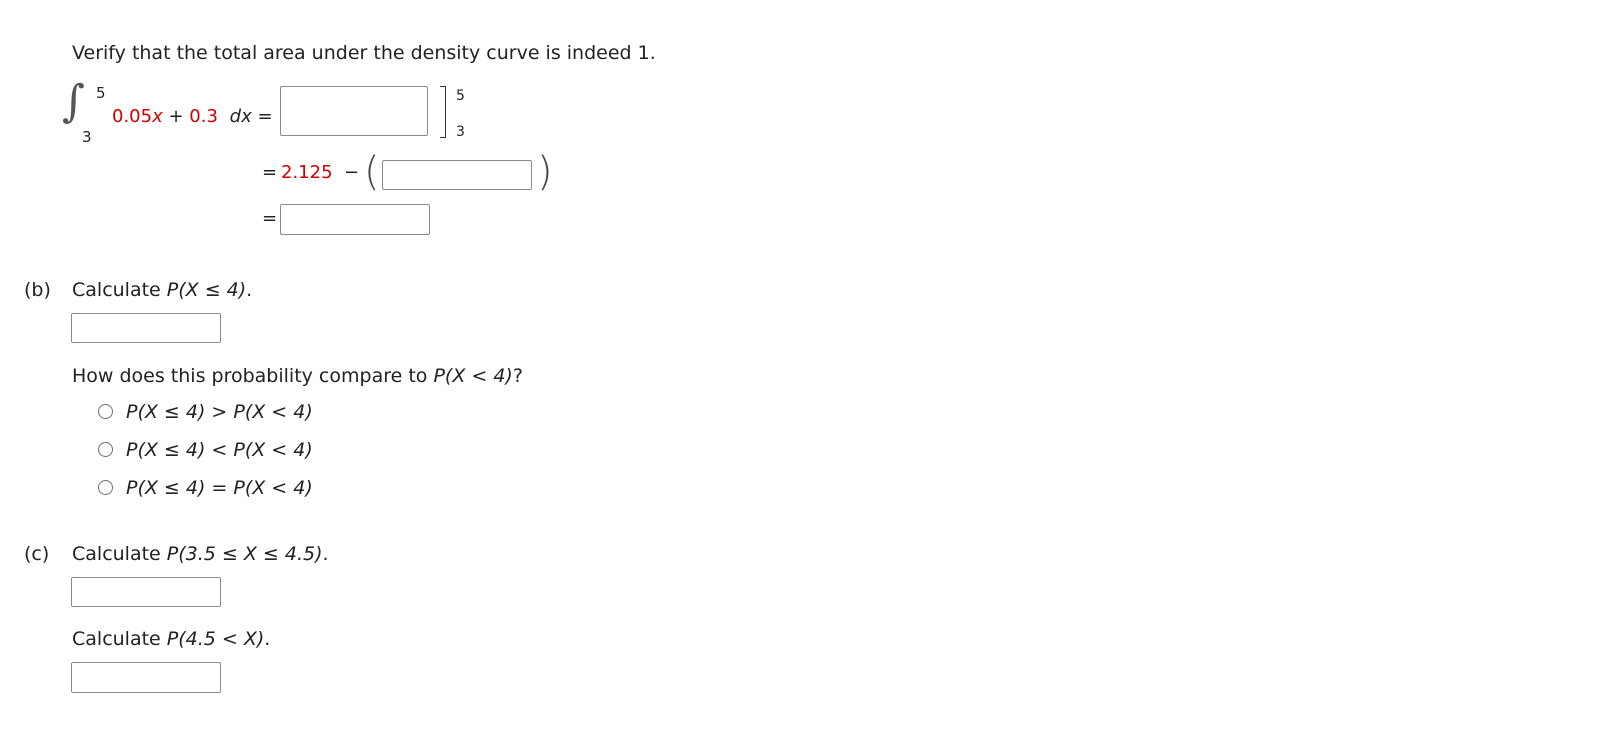 This screenshot has height=748, width=1604. I want to click on part-b-prompt-math: P(X ≤ 4), so click(206, 290).